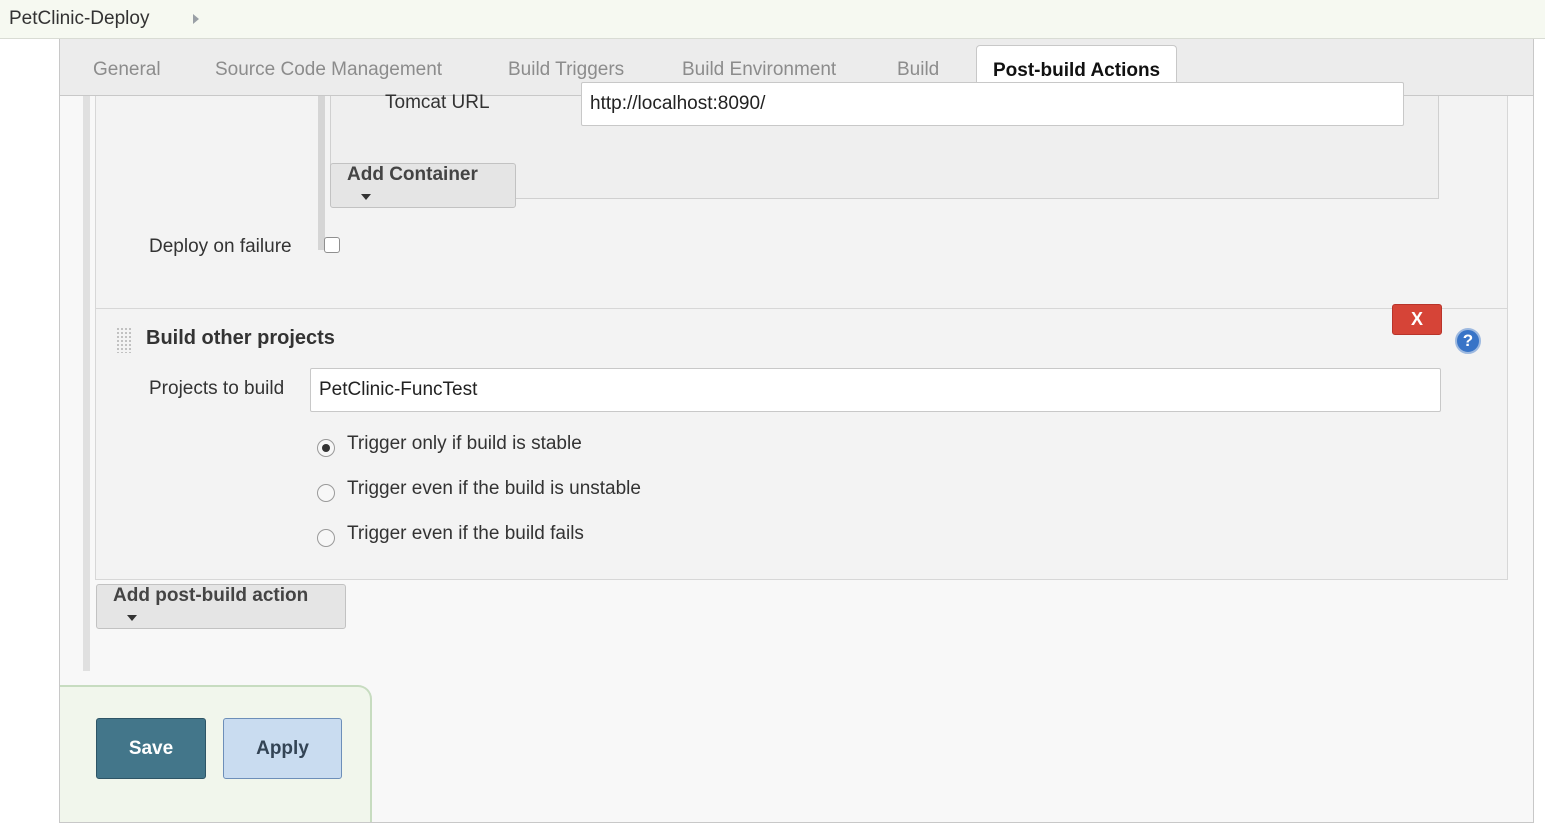 This screenshot has width=1545, height=831. What do you see at coordinates (918, 70) in the screenshot?
I see `tab-build: Build` at bounding box center [918, 70].